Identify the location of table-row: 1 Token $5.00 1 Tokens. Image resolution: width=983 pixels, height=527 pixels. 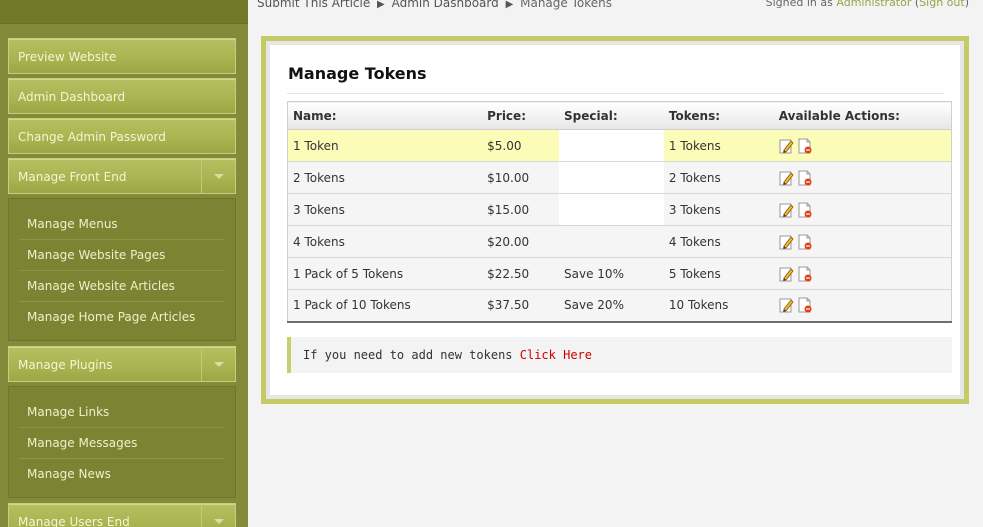
(619, 145).